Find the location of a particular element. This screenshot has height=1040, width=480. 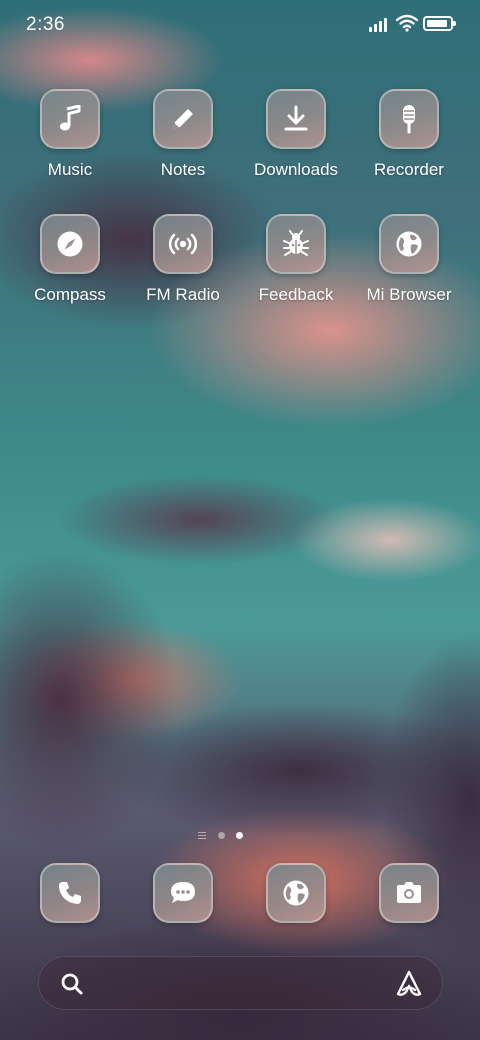

app-mi-browser: Mi Browser is located at coordinates (409, 259).